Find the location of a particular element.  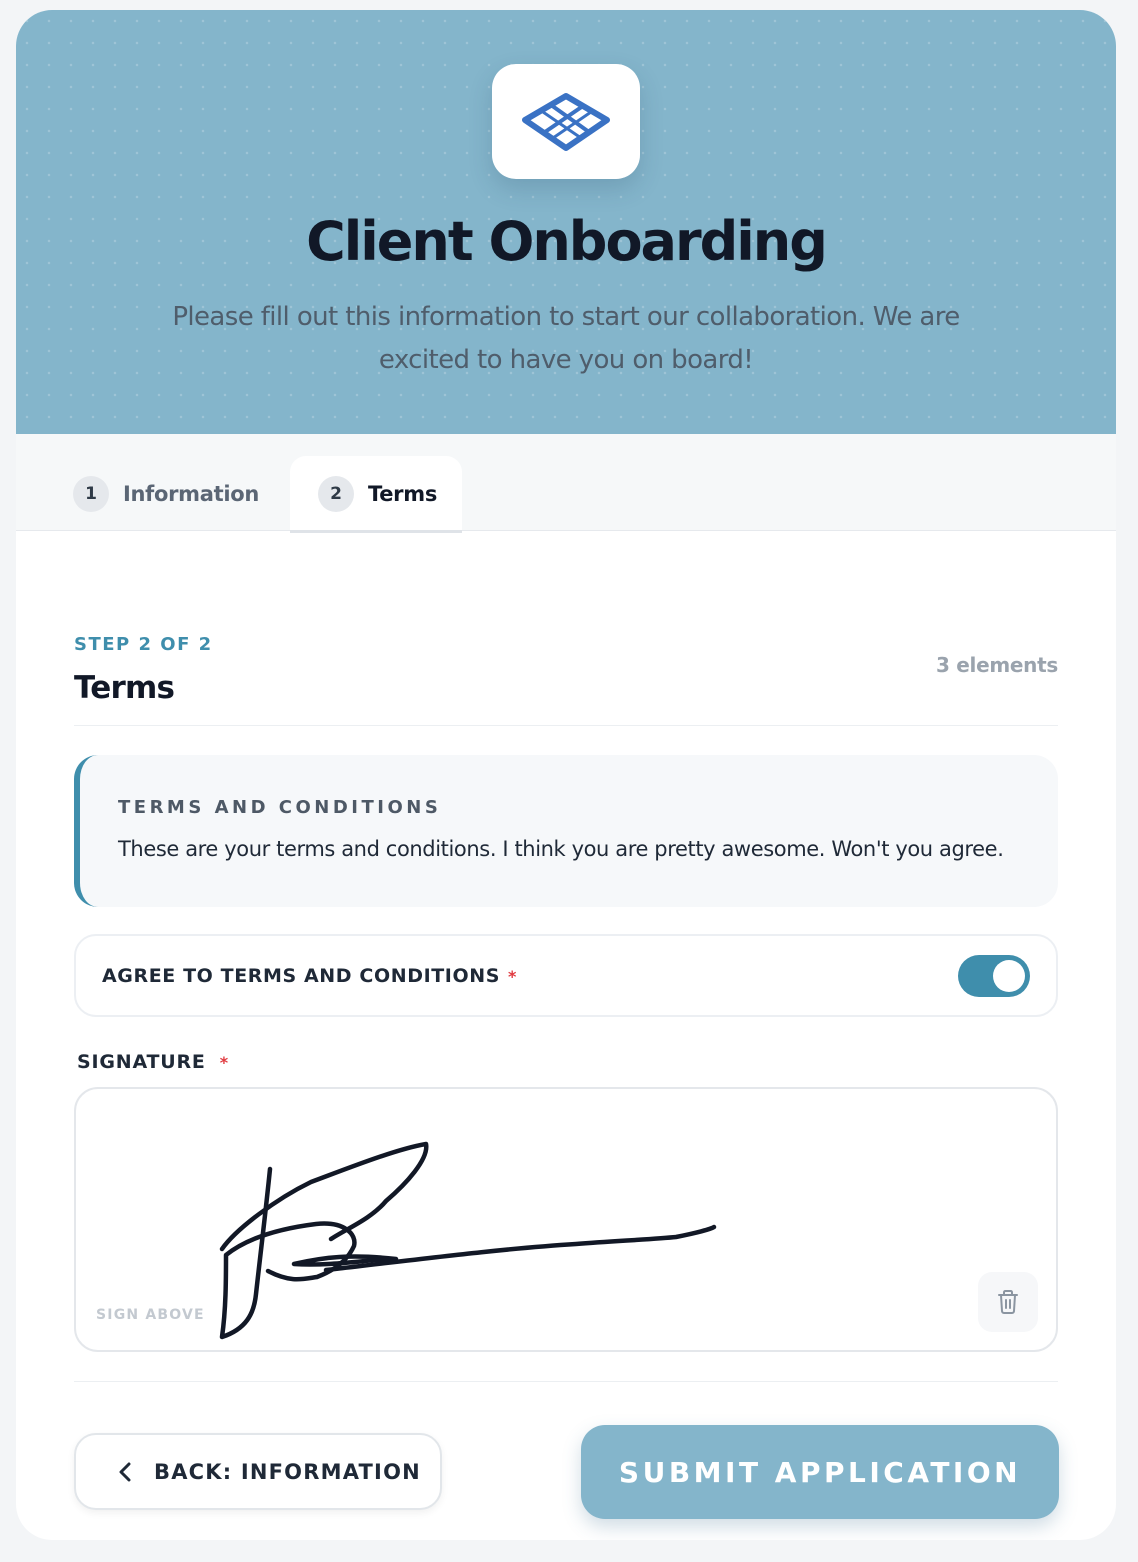

signature-label-text: SIGNATURE is located at coordinates (141, 1062).